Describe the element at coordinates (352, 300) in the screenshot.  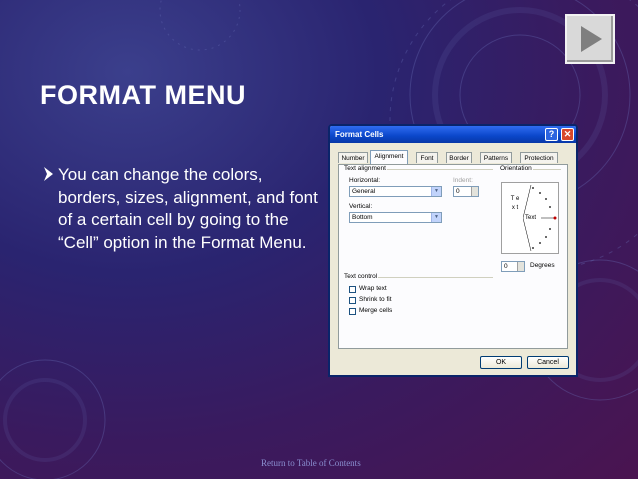
I see `shrink-to-fit-checkbox` at that location.